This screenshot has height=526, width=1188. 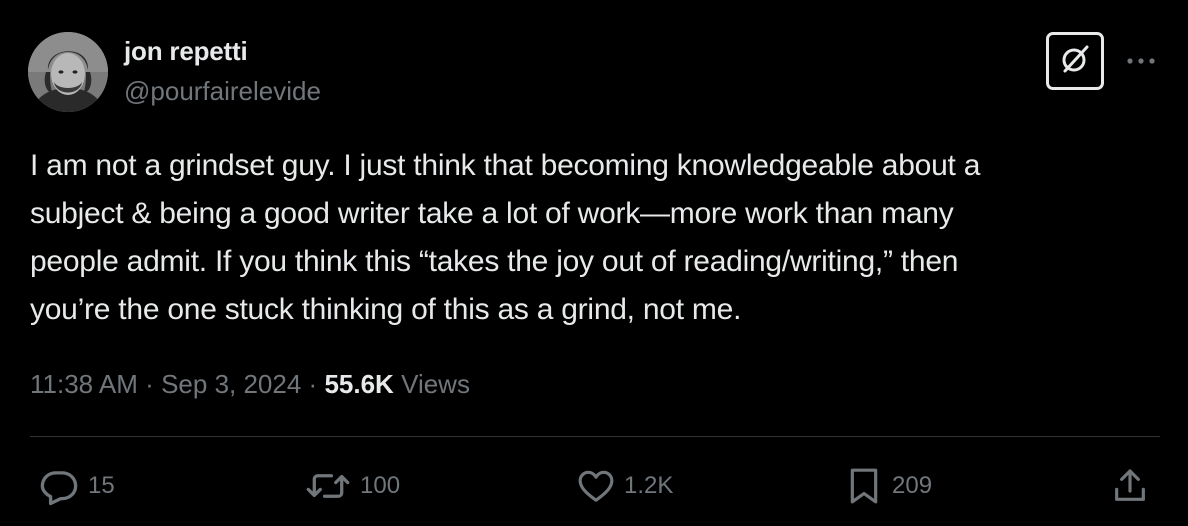 What do you see at coordinates (864, 486) in the screenshot?
I see `bookmark-icon` at bounding box center [864, 486].